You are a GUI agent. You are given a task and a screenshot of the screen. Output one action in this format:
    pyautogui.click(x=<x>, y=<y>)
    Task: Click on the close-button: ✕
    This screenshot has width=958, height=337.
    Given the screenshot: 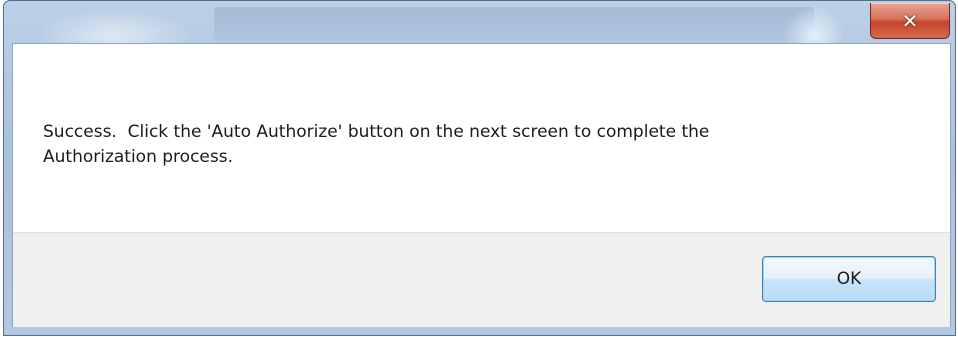 What is the action you would take?
    pyautogui.click(x=910, y=21)
    